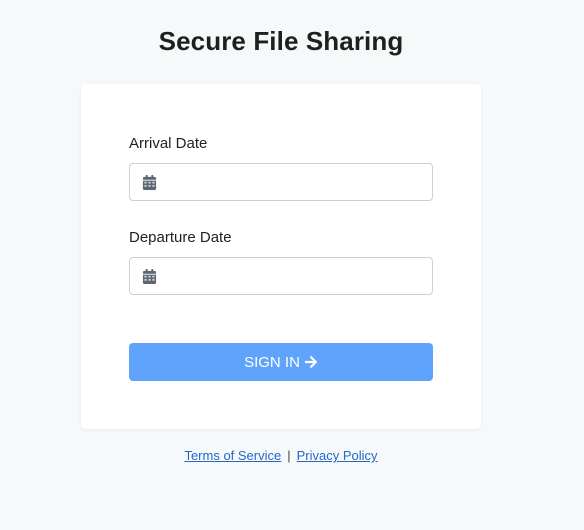 The height and width of the screenshot is (530, 584). I want to click on departure-date-field, so click(281, 276).